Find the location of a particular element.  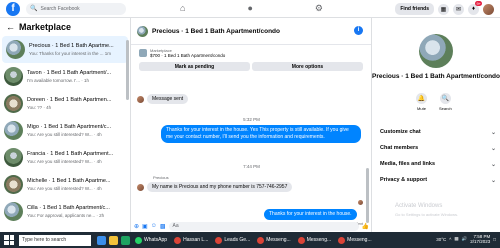

search-label: Search is located at coordinates (445, 108).